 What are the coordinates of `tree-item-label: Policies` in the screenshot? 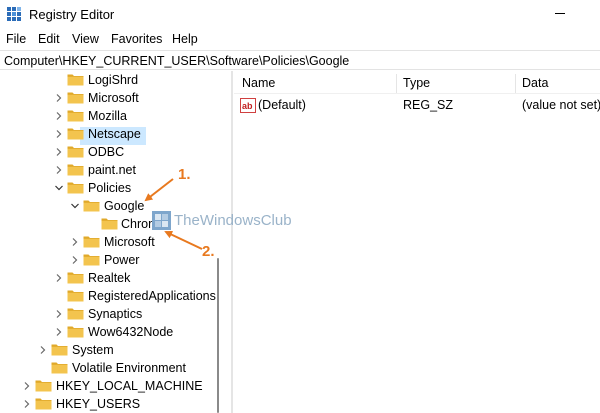 It's located at (110, 188).